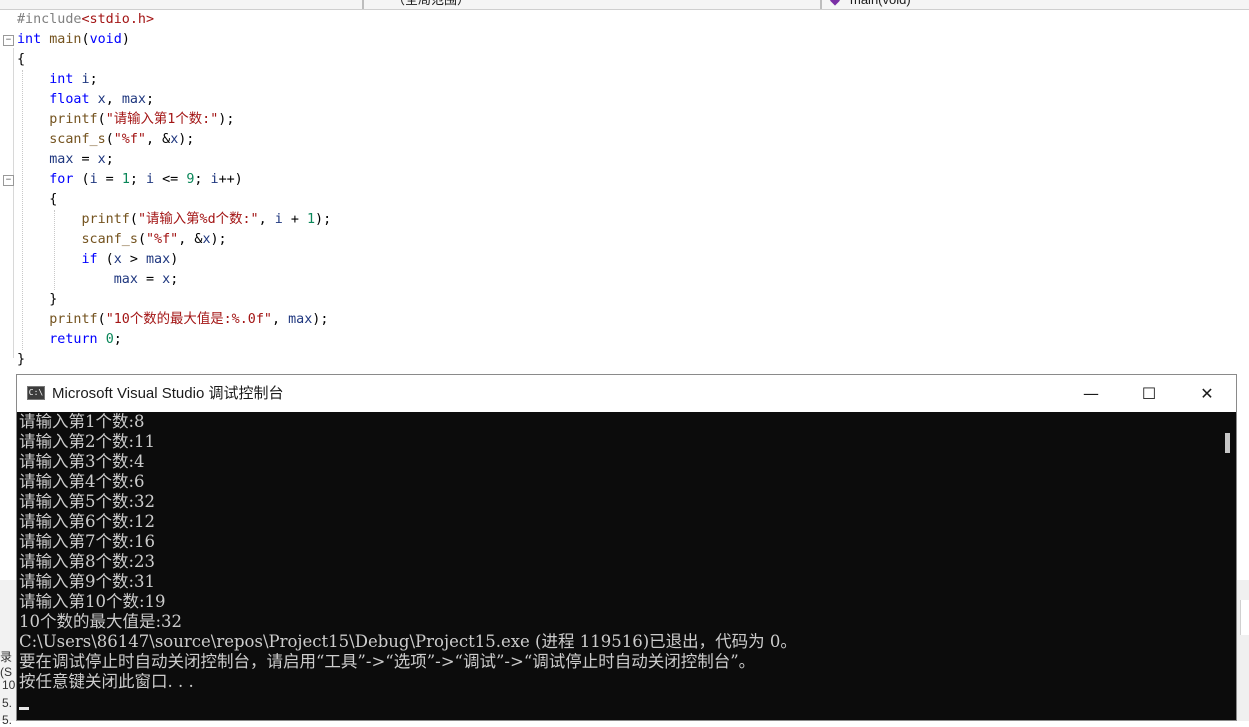  Describe the element at coordinates (880, 4) in the screenshot. I see `member-dropdown: main(void)` at that location.